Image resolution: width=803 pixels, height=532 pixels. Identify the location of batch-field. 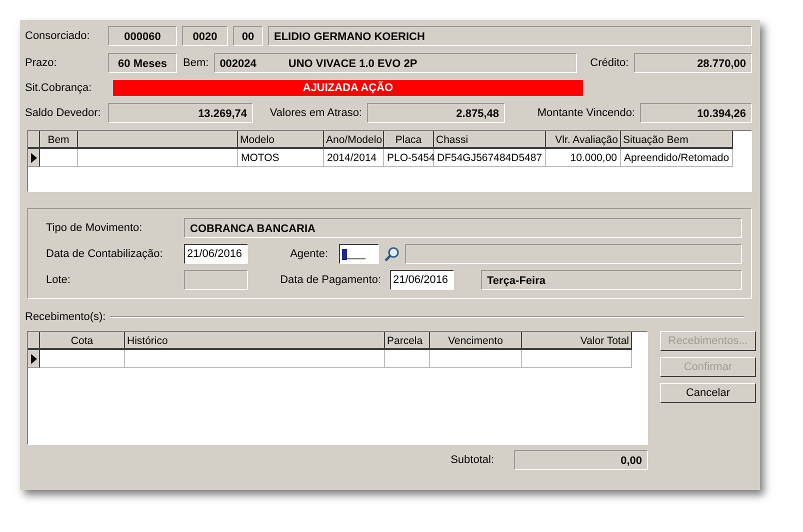
(216, 280).